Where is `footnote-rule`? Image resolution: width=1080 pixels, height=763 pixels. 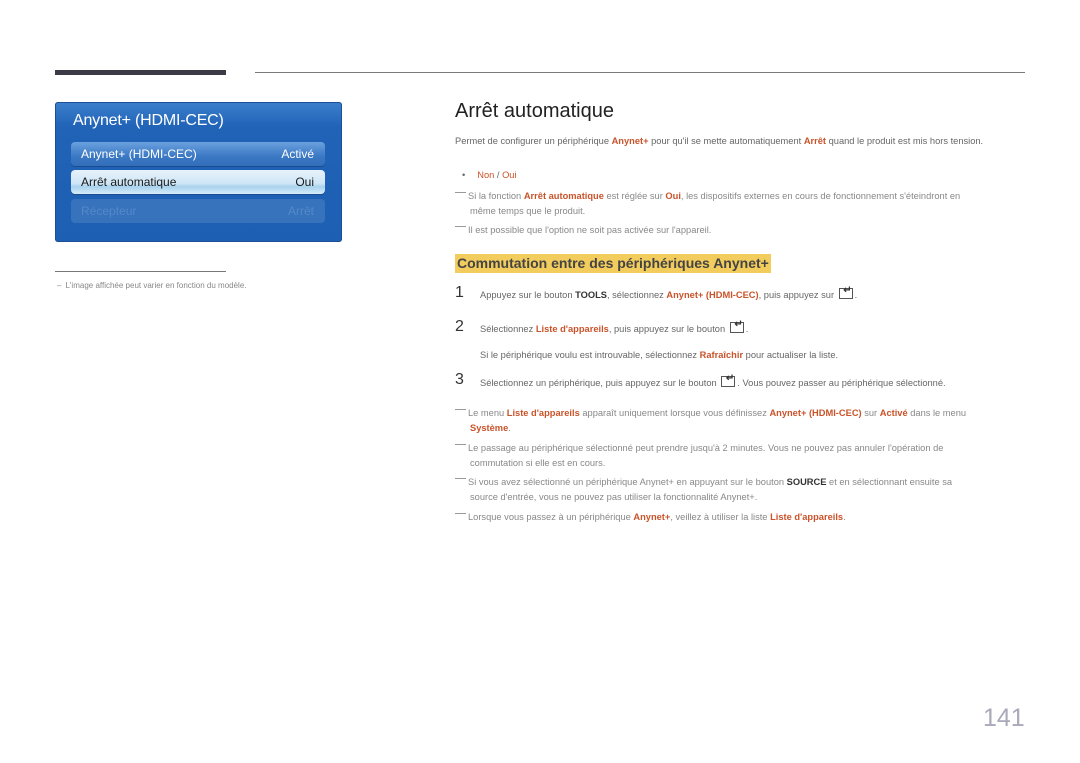
footnote-rule is located at coordinates (140, 271).